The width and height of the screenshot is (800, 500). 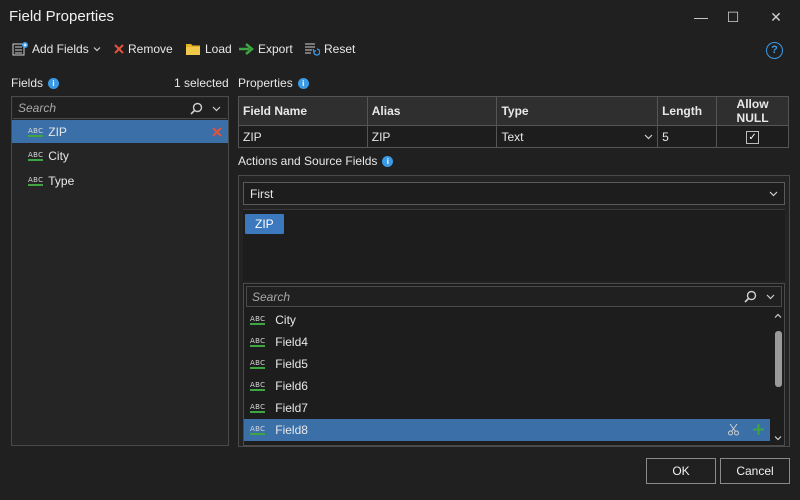 I want to click on minimize-button: —, so click(x=701, y=17).